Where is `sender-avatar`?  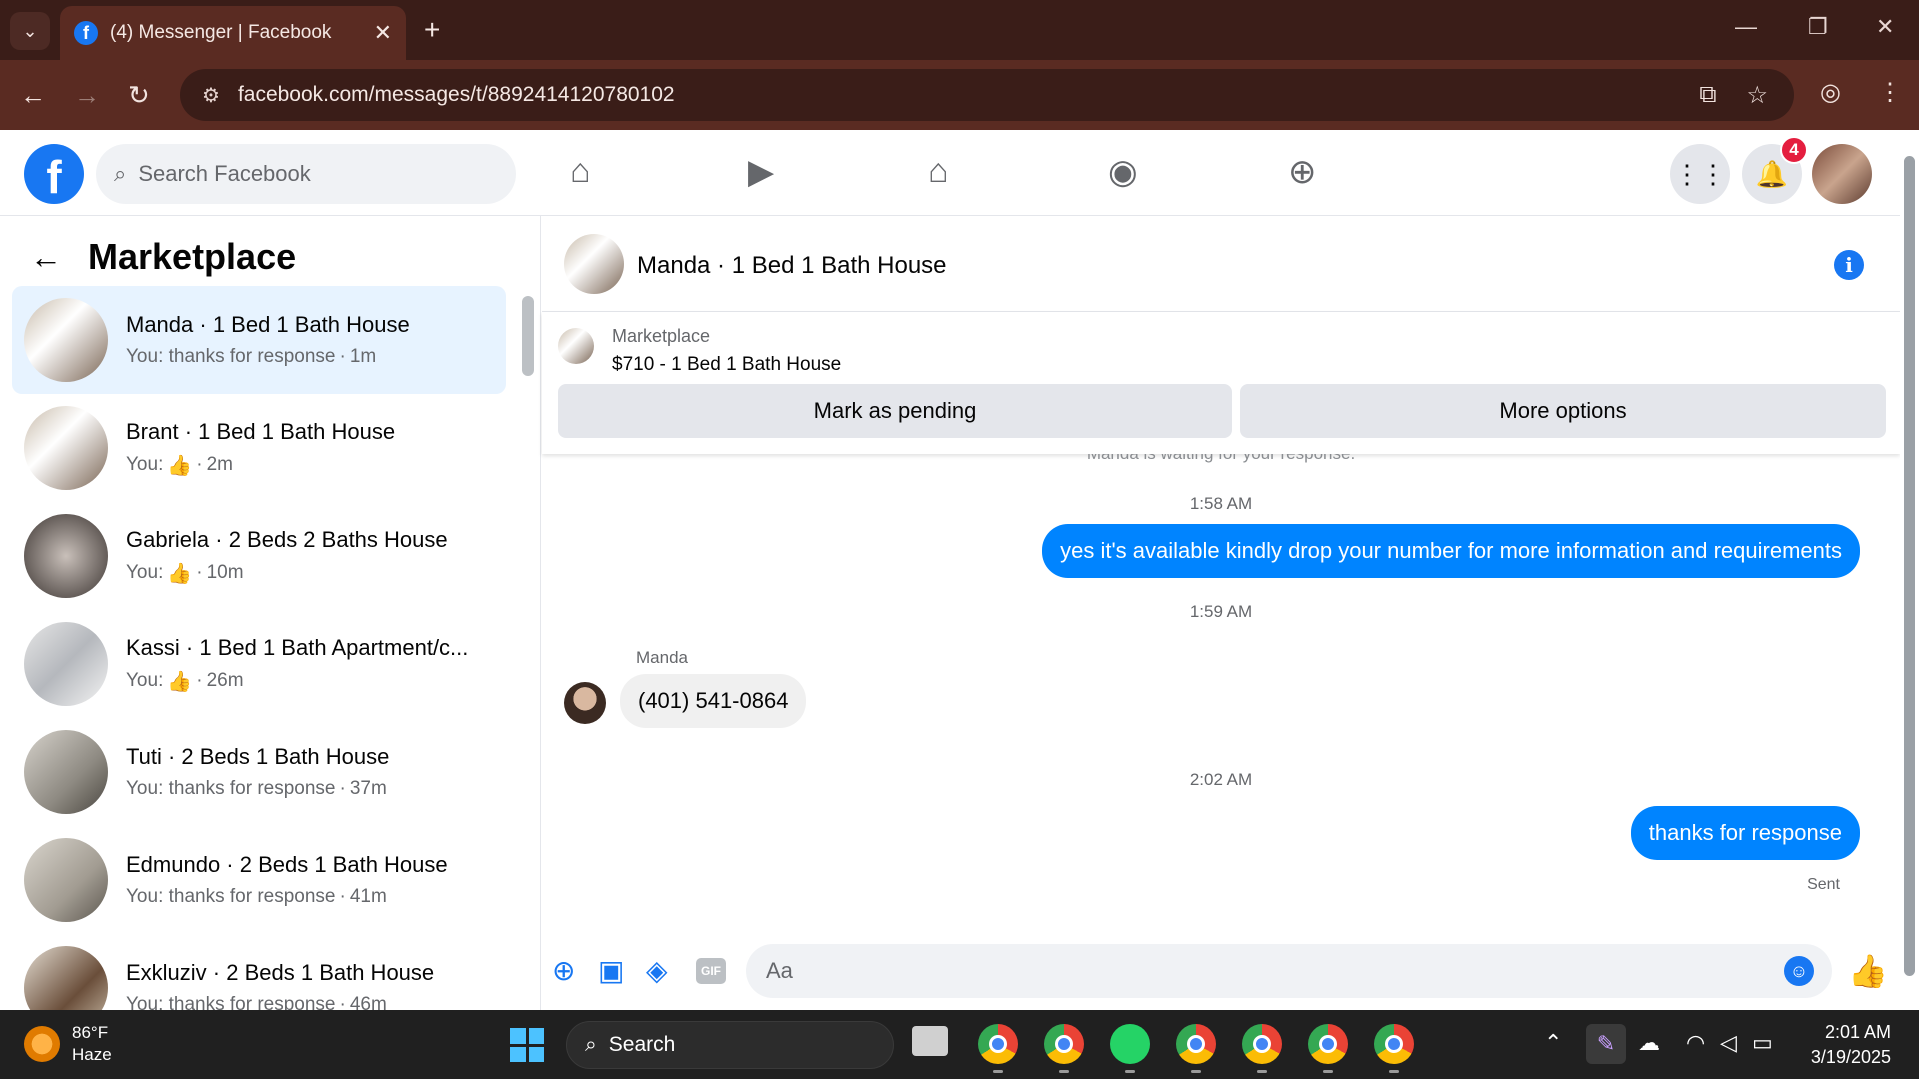 sender-avatar is located at coordinates (585, 703).